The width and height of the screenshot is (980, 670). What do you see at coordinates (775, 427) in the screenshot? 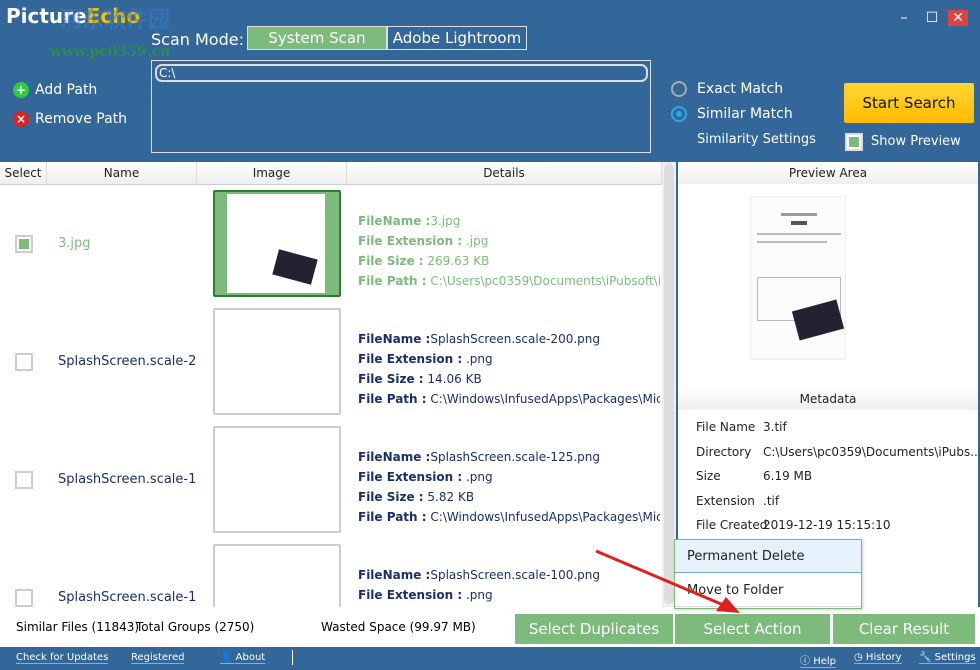
I see `metadata-value: 3.tif` at bounding box center [775, 427].